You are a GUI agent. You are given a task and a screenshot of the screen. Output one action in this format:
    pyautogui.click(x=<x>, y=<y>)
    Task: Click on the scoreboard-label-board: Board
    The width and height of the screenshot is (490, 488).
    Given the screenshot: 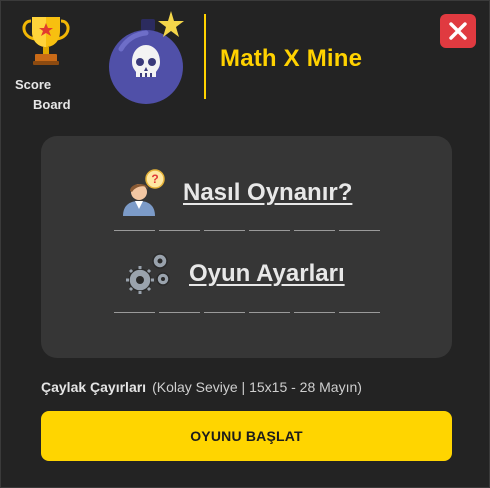 What is the action you would take?
    pyautogui.click(x=52, y=104)
    